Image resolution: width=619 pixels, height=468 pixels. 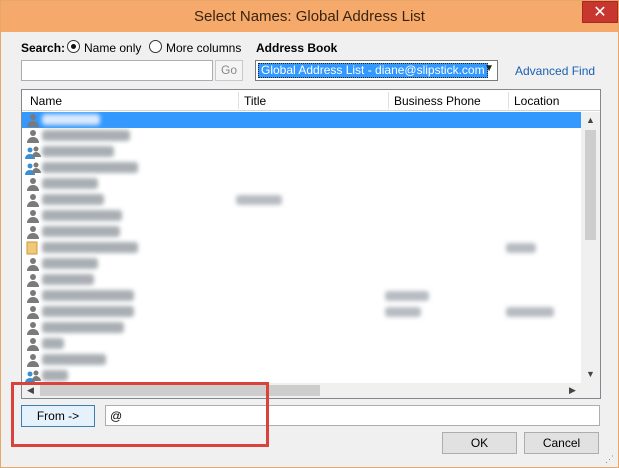 I want to click on blurred-title, so click(x=259, y=200).